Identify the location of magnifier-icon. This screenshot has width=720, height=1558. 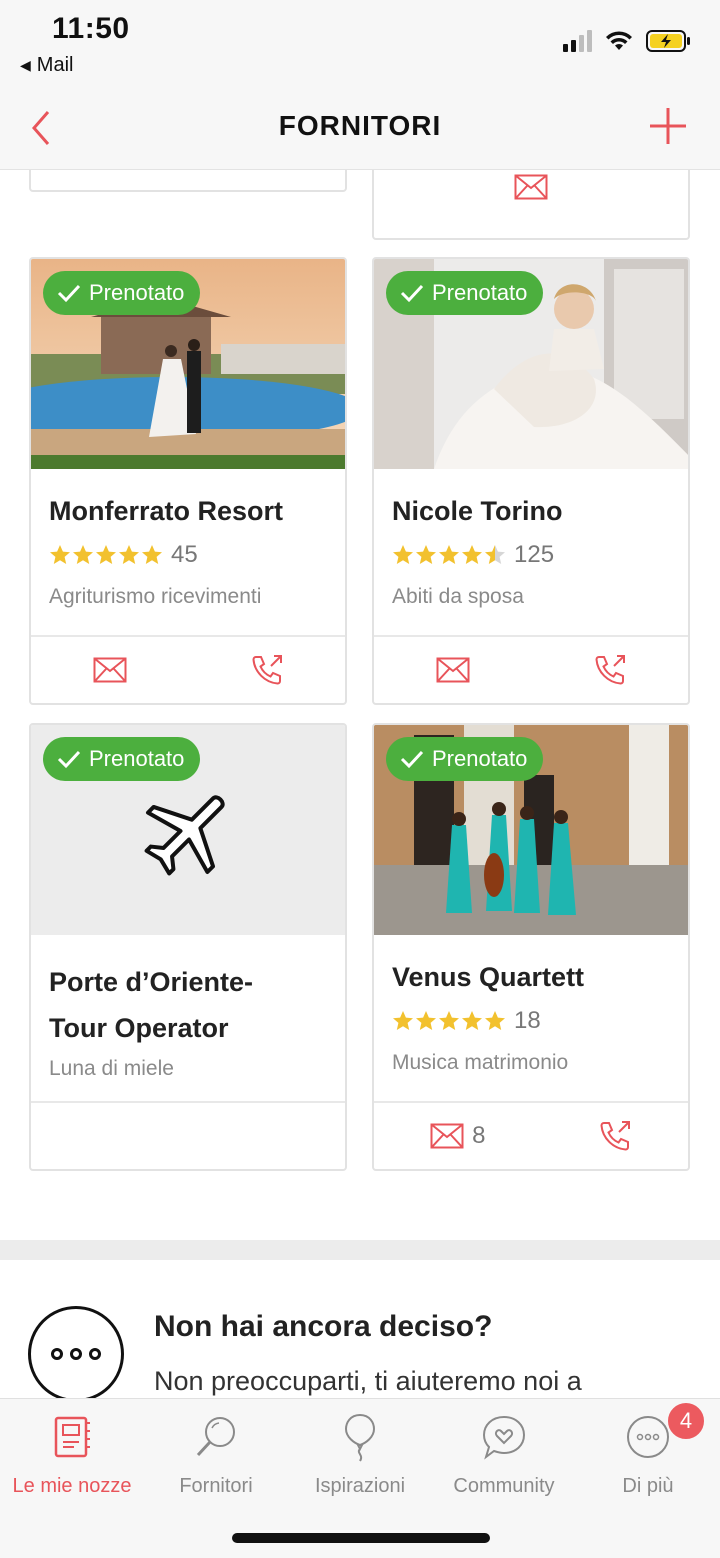
(216, 1437).